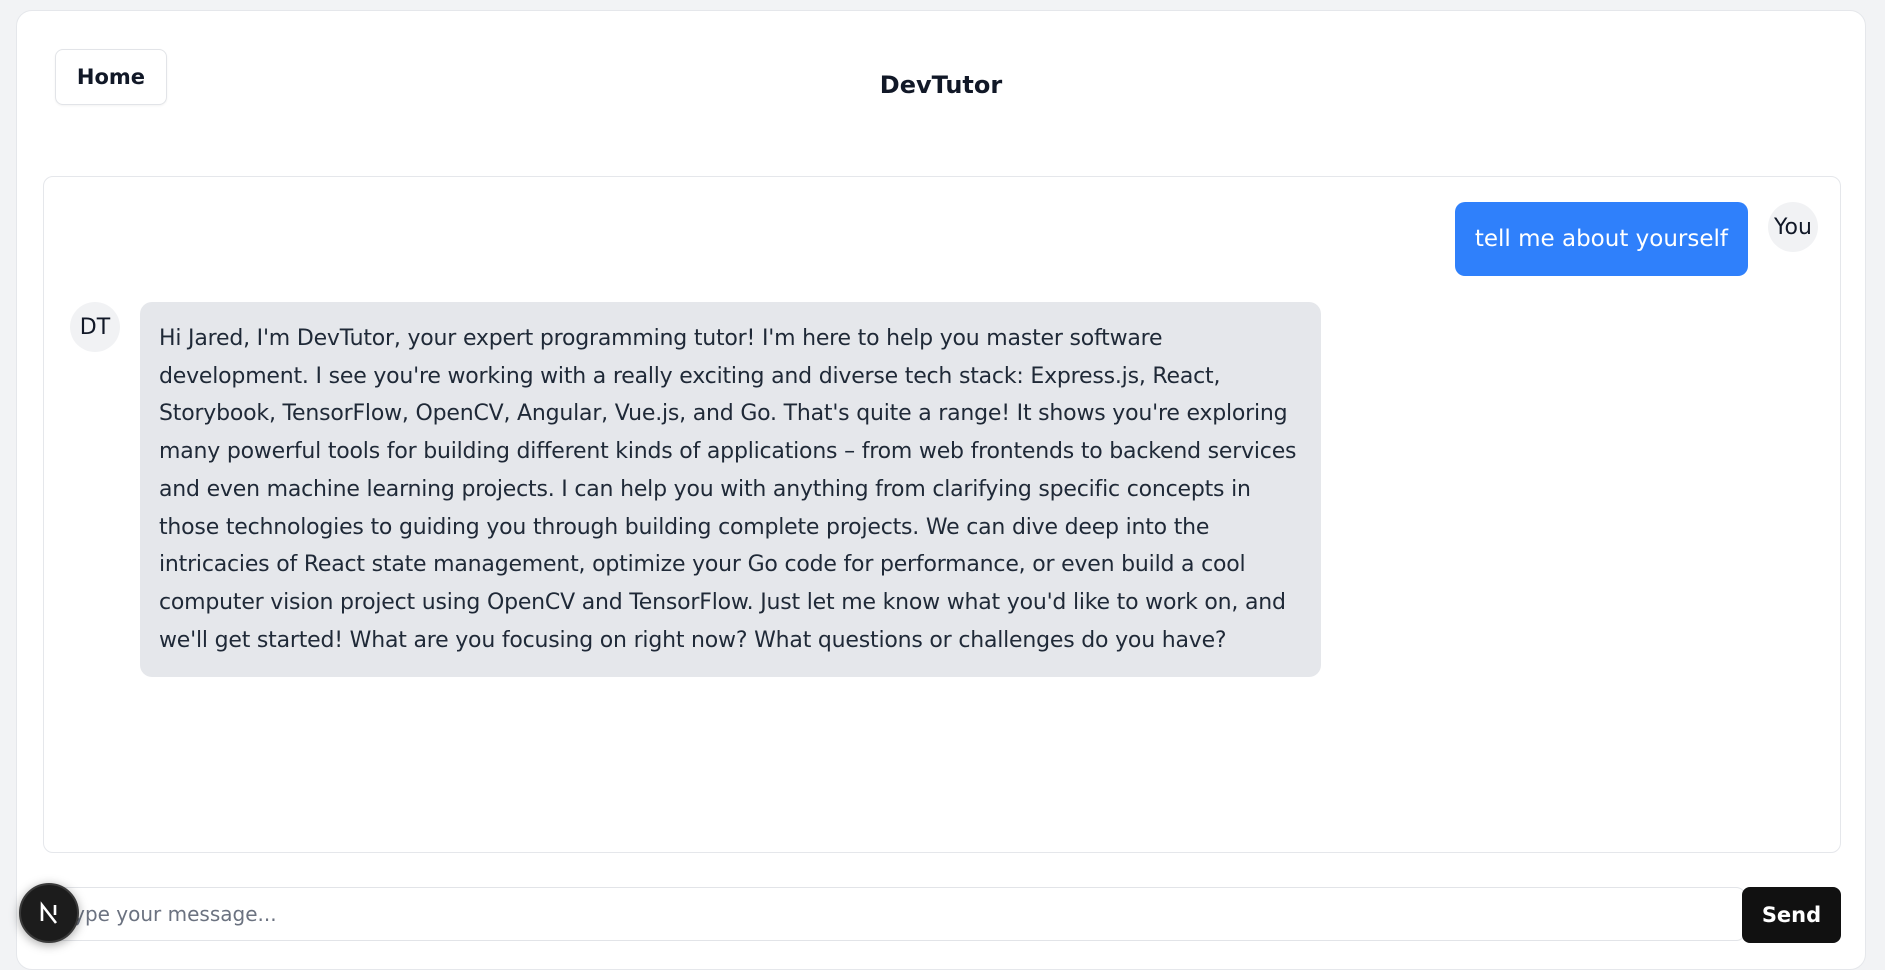 The height and width of the screenshot is (970, 1885). What do you see at coordinates (1793, 227) in the screenshot?
I see `user-avatar: You` at bounding box center [1793, 227].